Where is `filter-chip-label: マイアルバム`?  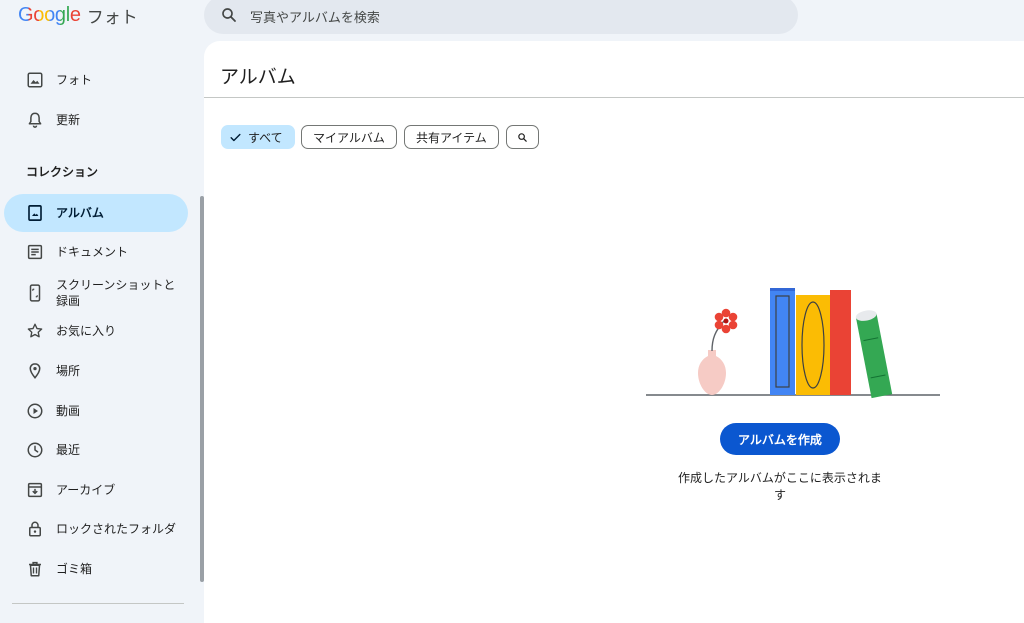 filter-chip-label: マイアルバム is located at coordinates (349, 137).